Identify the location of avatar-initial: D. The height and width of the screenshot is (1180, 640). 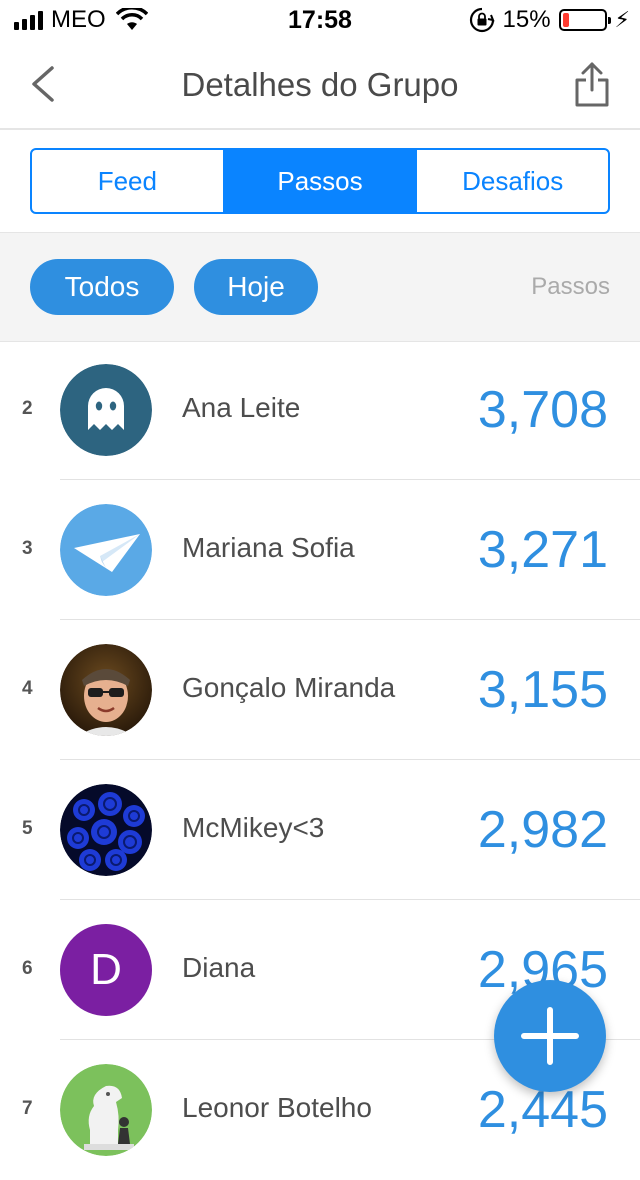
(106, 969).